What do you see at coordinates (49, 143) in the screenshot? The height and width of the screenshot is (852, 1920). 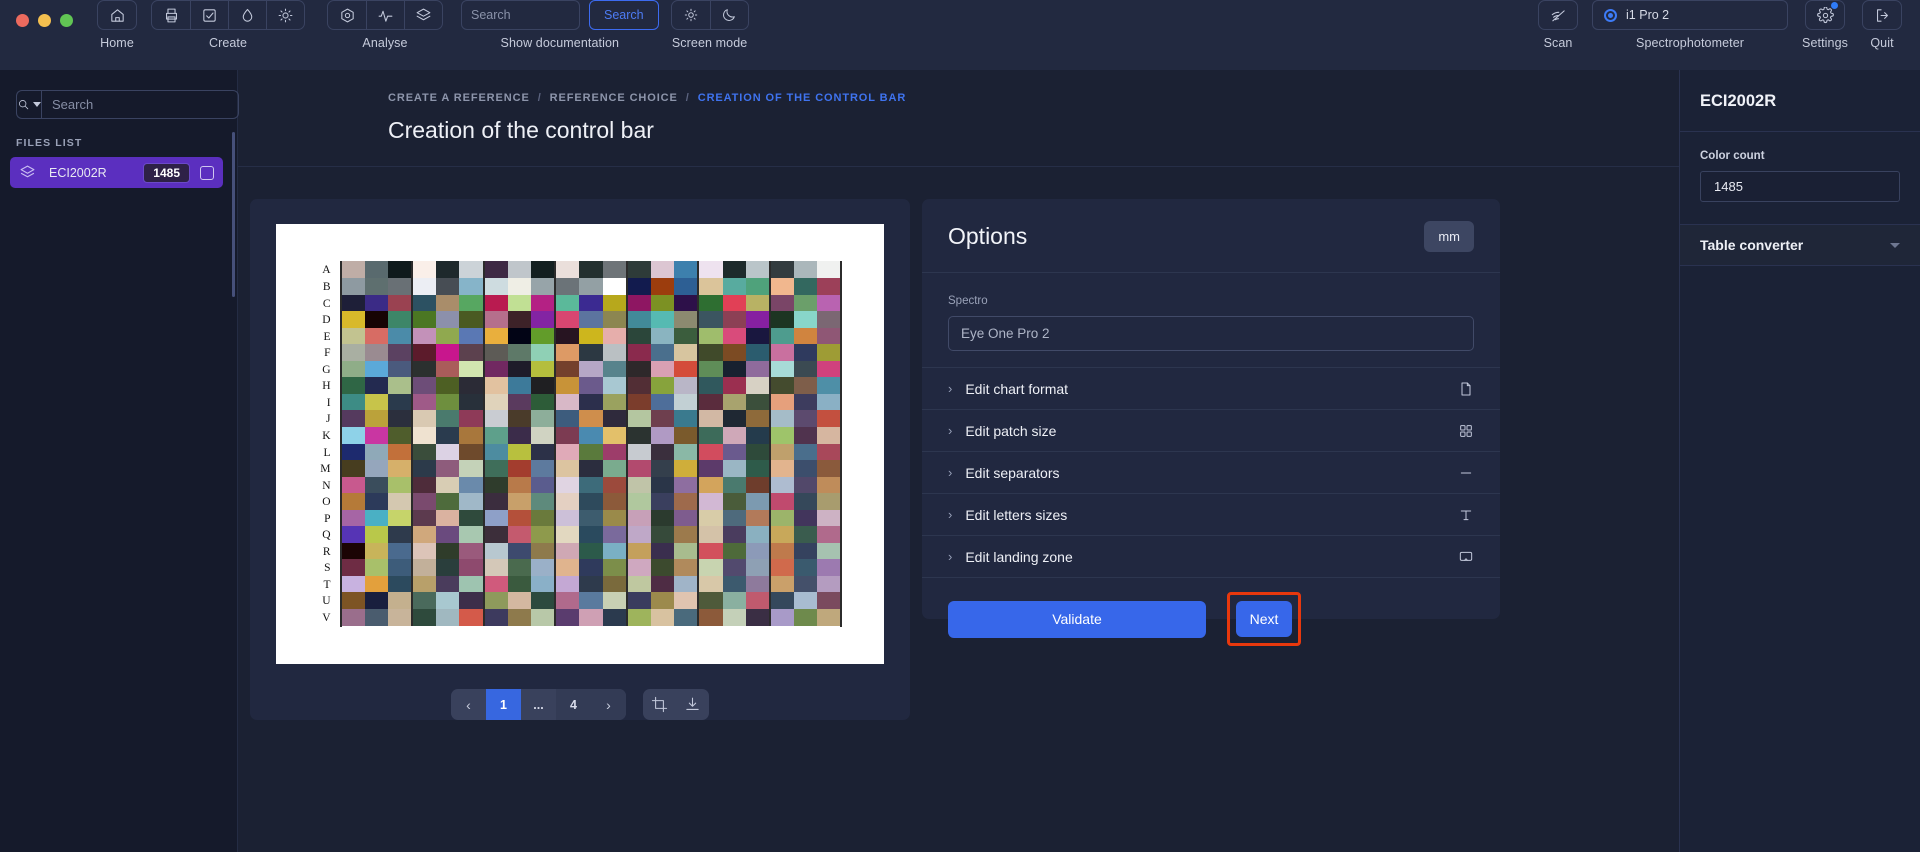 I see `files-list-title: FILES LIST` at bounding box center [49, 143].